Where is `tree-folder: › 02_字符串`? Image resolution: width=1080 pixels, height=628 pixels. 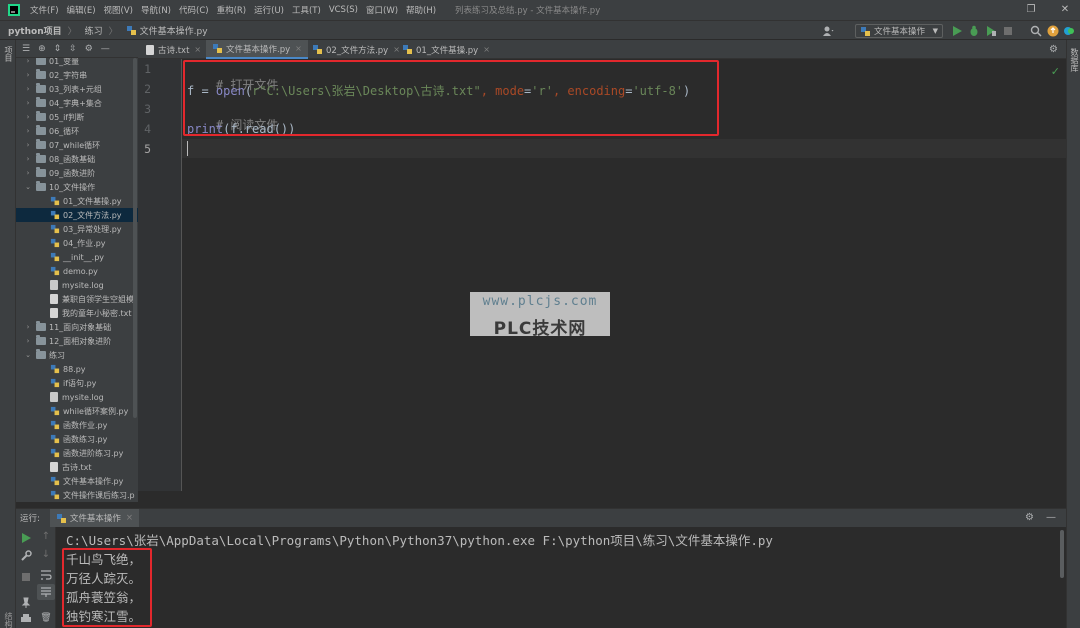 tree-folder: › 02_字符串 is located at coordinates (77, 75).